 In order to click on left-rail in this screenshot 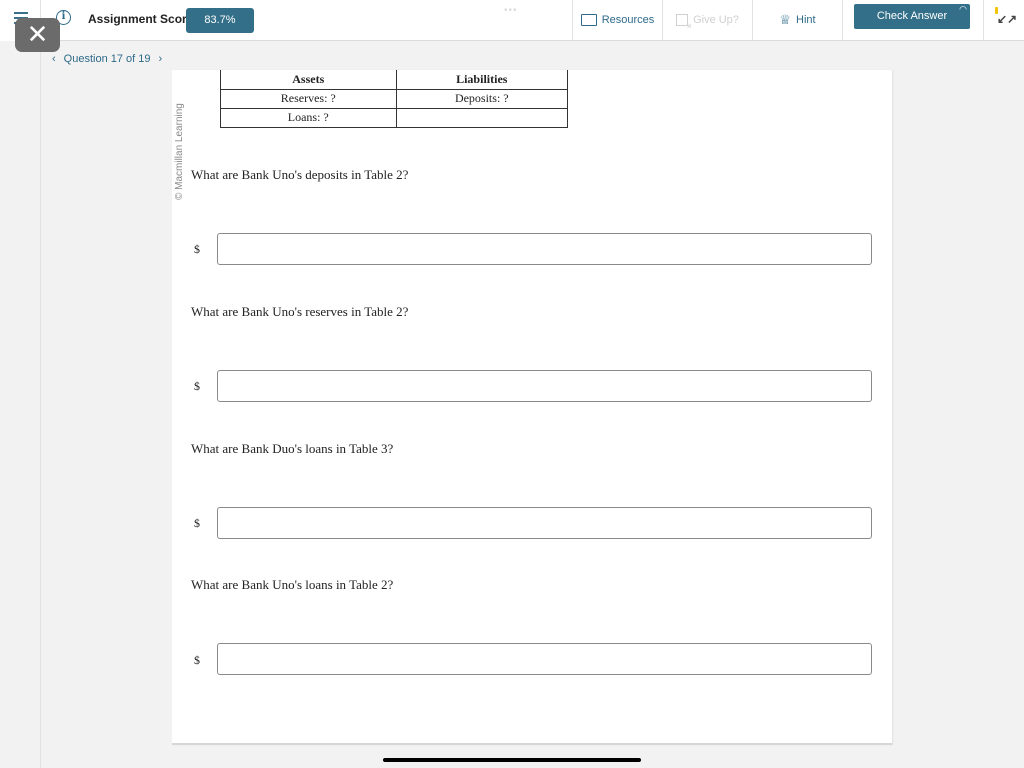, I will do `click(20, 384)`.